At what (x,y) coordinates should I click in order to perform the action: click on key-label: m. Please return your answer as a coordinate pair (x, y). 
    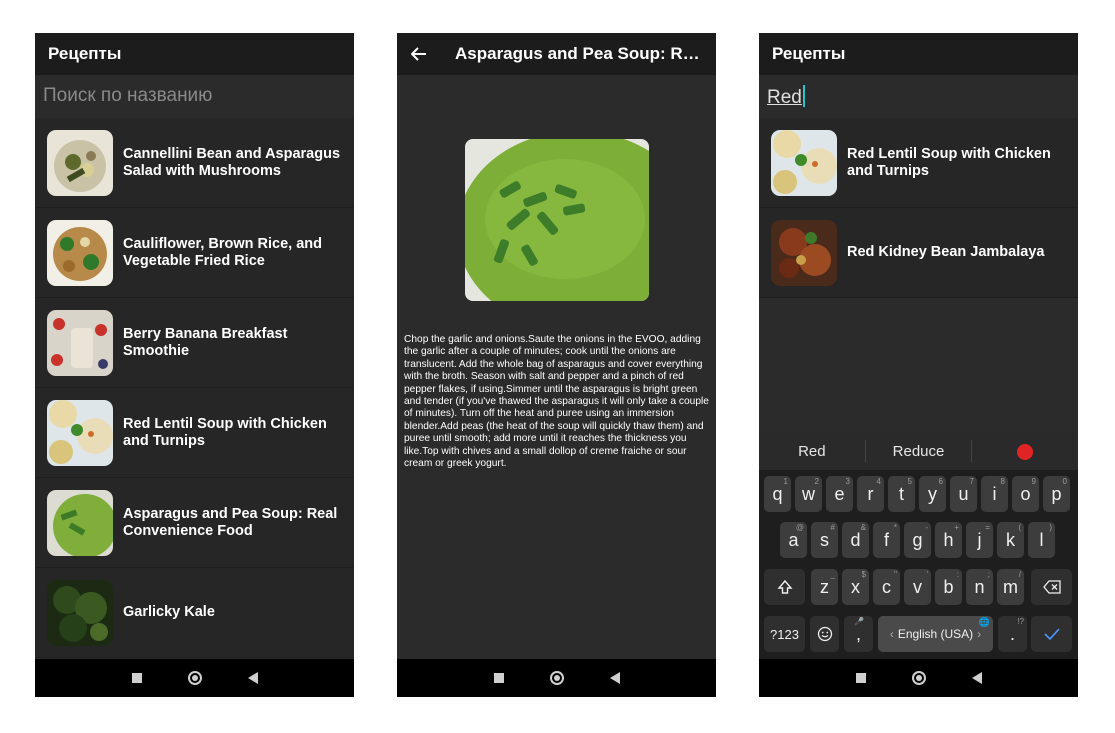
    Looking at the image, I should click on (1010, 586).